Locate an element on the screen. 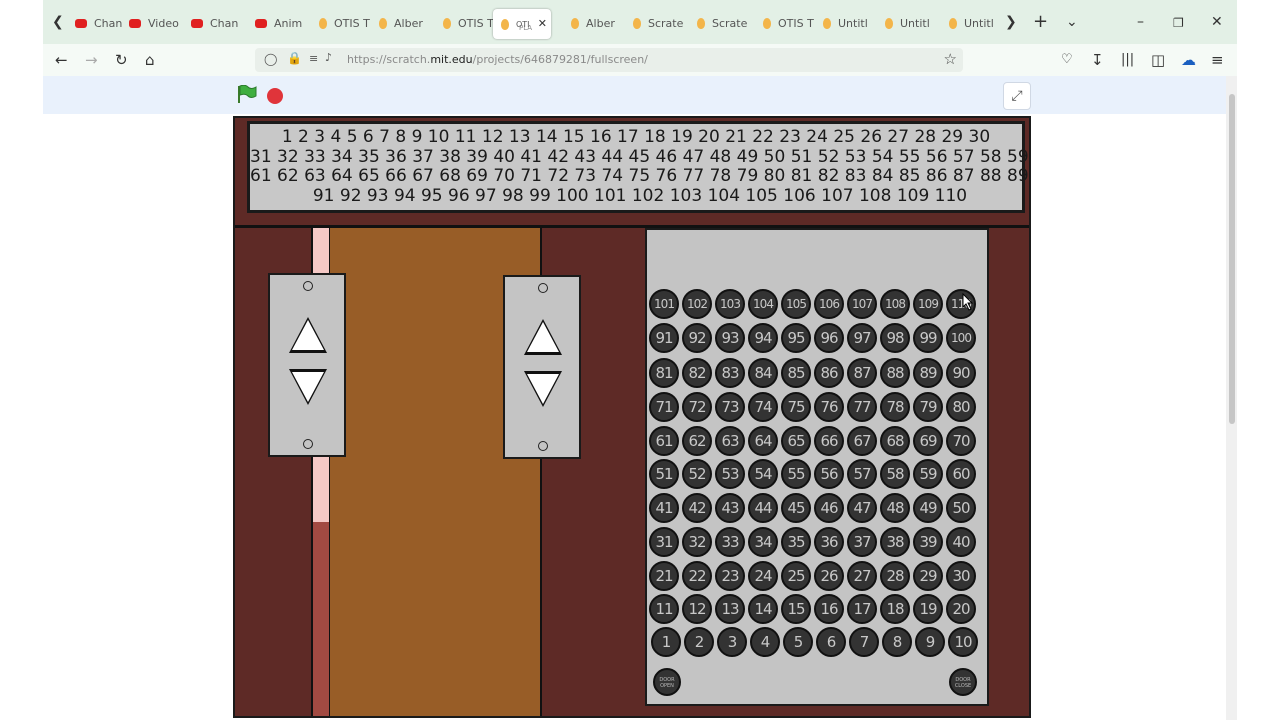 Image resolution: width=1280 pixels, height=720 pixels. floor-button: 37 is located at coordinates (862, 542).